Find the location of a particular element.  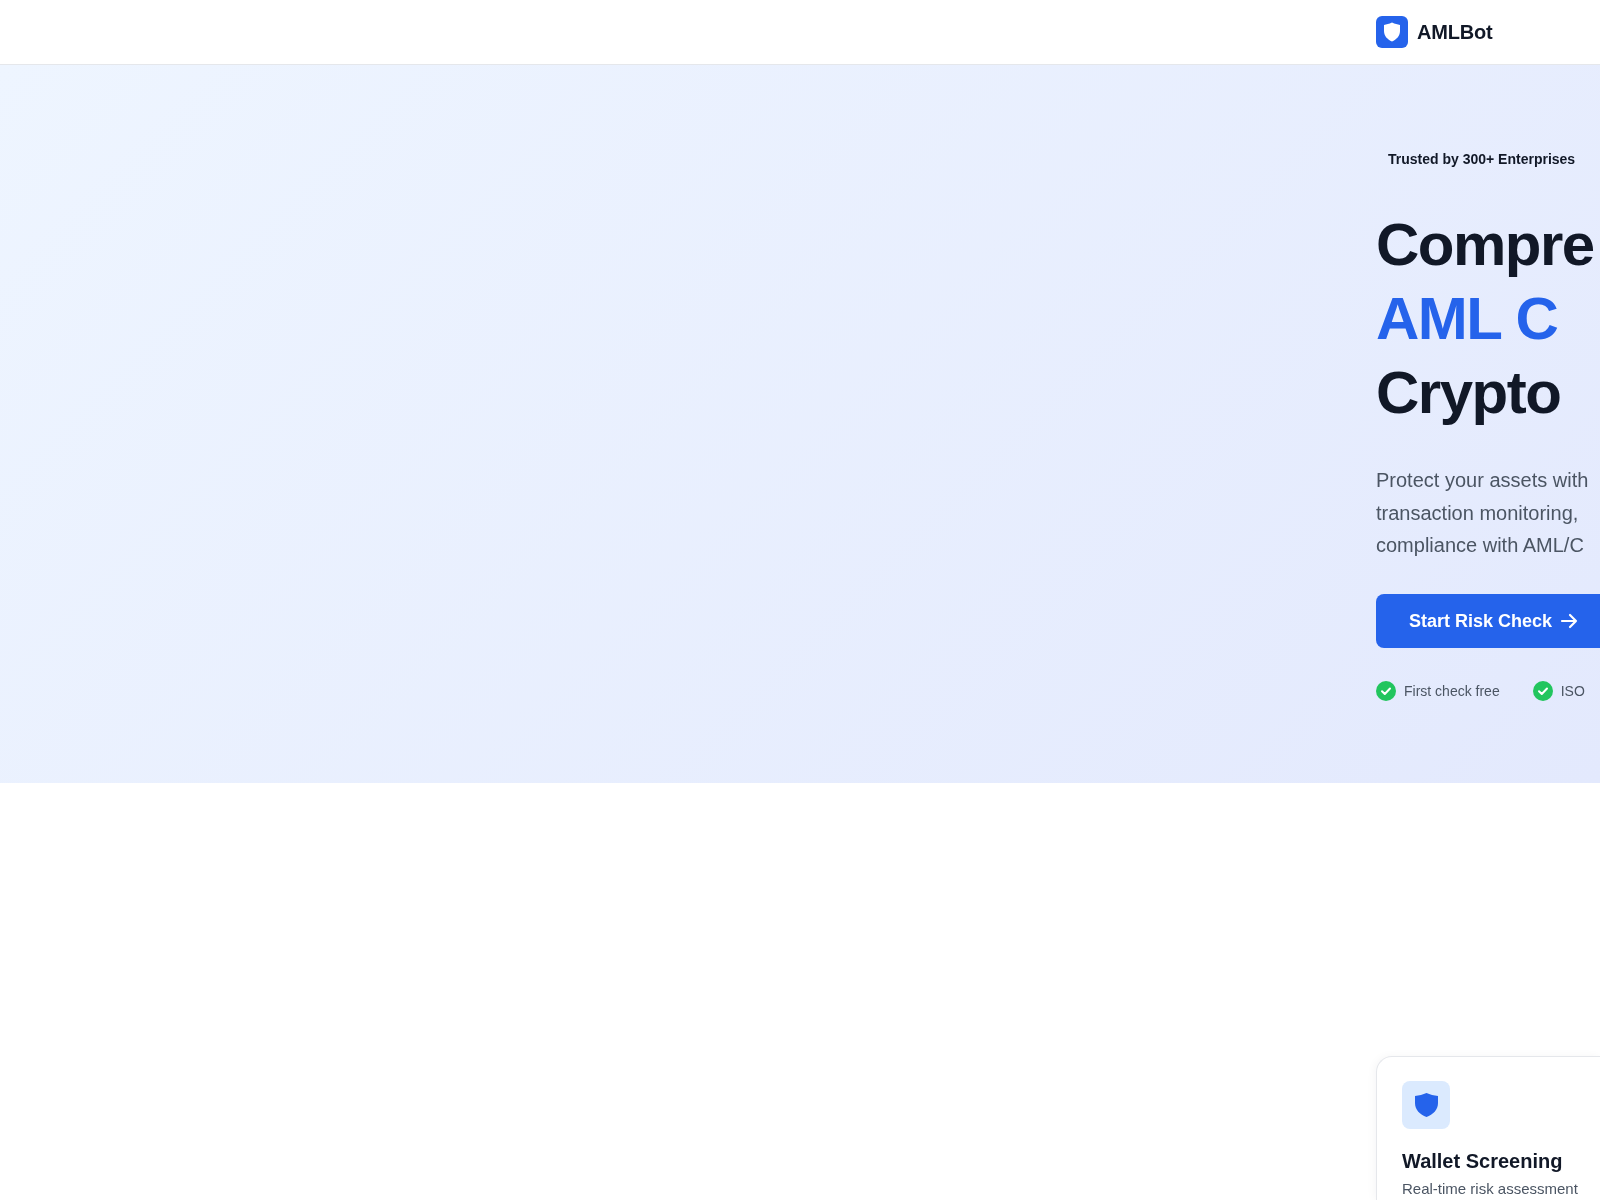

trusted-by-text: Trusted by 300+ Enterprises is located at coordinates (1481, 159).